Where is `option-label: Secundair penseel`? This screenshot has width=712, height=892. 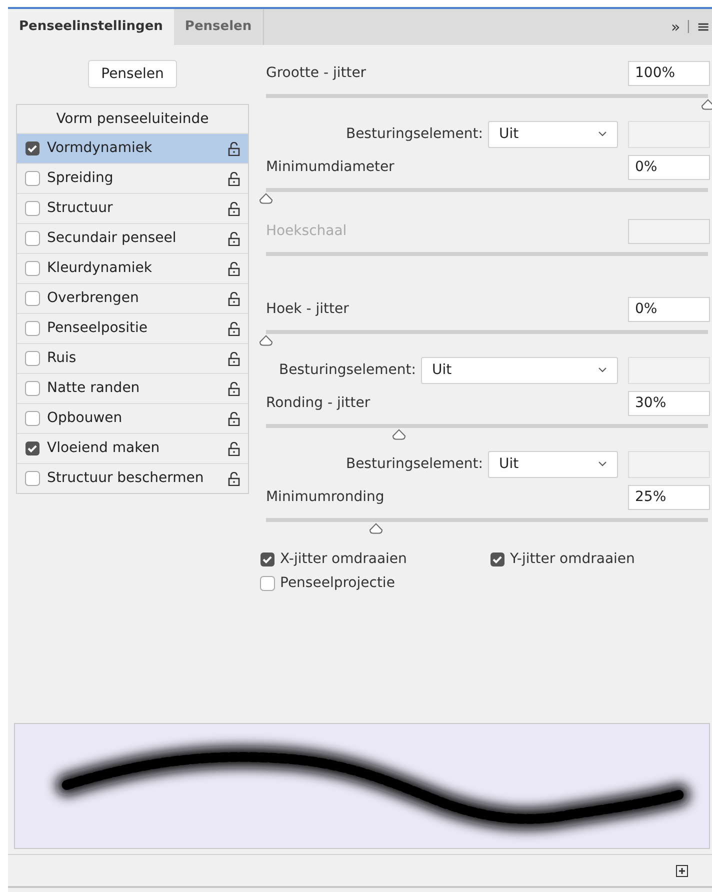 option-label: Secundair penseel is located at coordinates (112, 238).